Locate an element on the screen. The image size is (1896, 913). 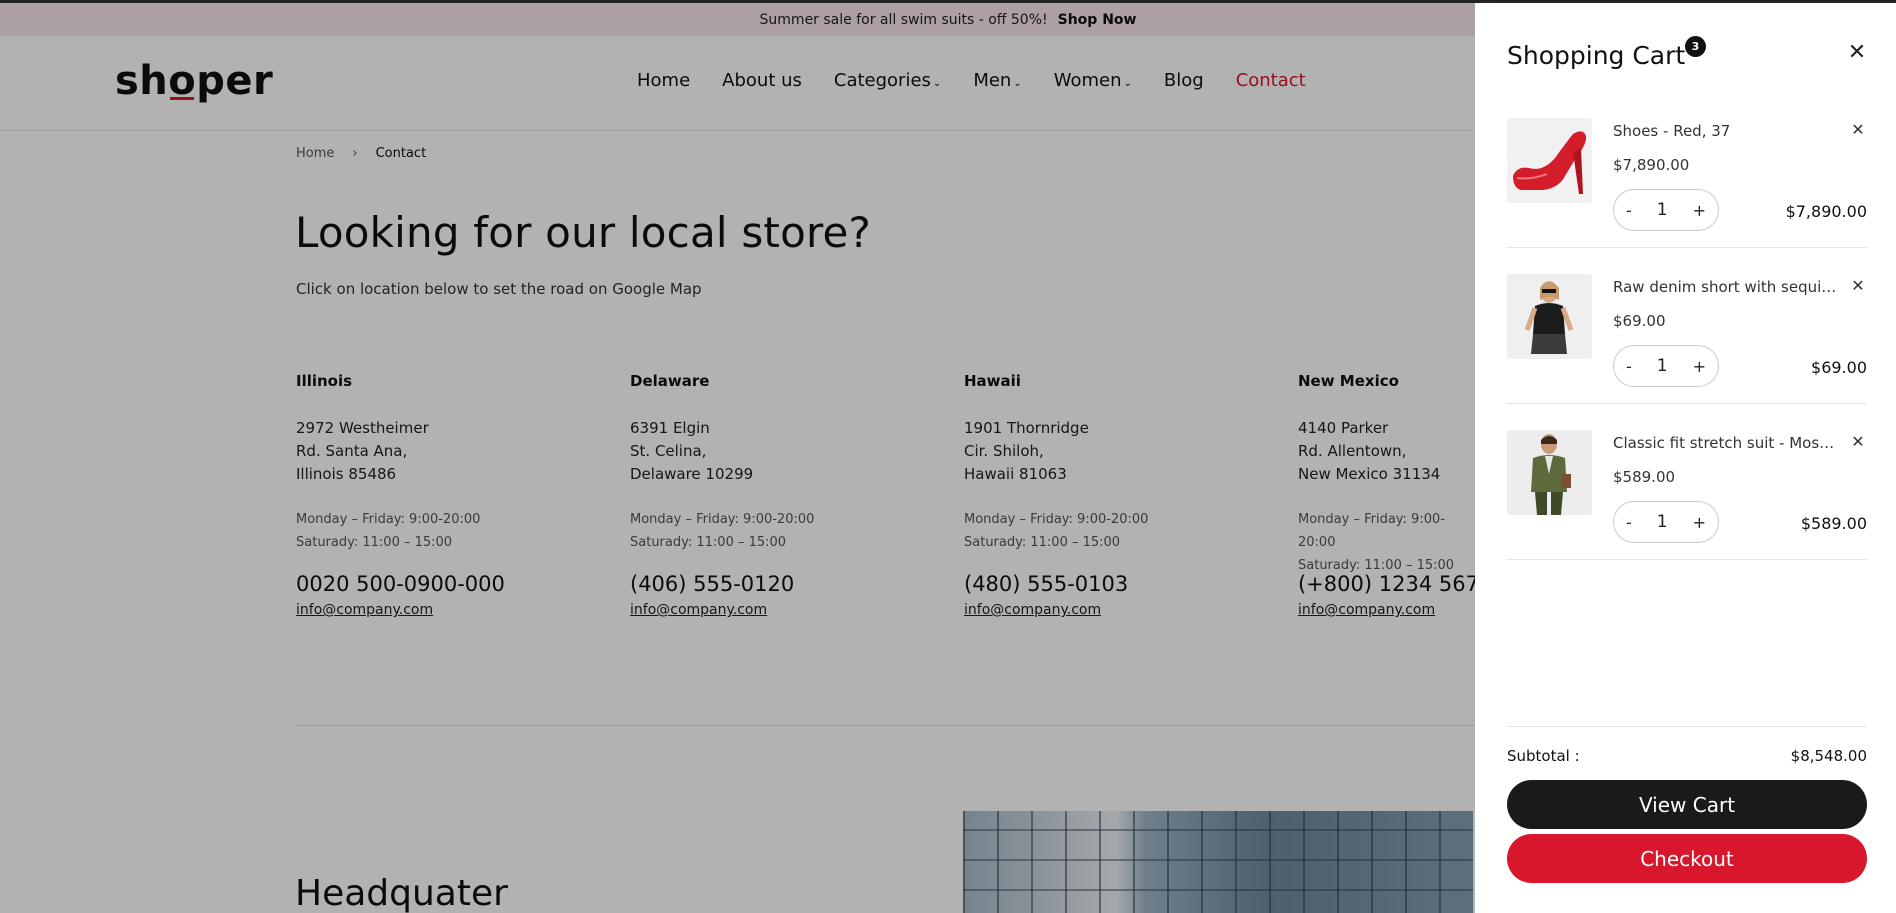
cart-item-name: Raw denim short with sequins is located at coordinates (1725, 287).